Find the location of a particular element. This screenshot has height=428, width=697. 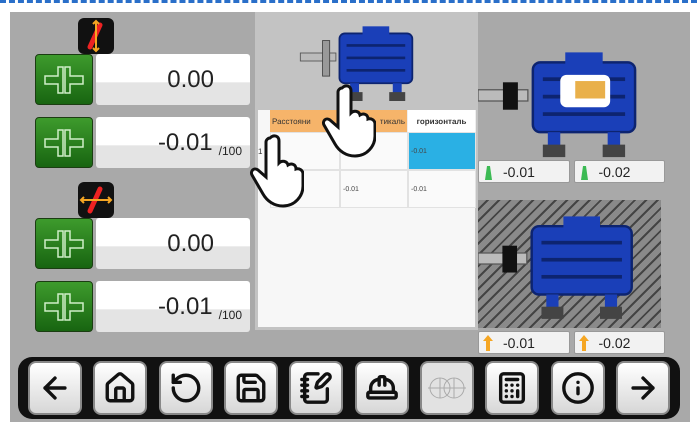

back-arrow-button is located at coordinates (55, 388).